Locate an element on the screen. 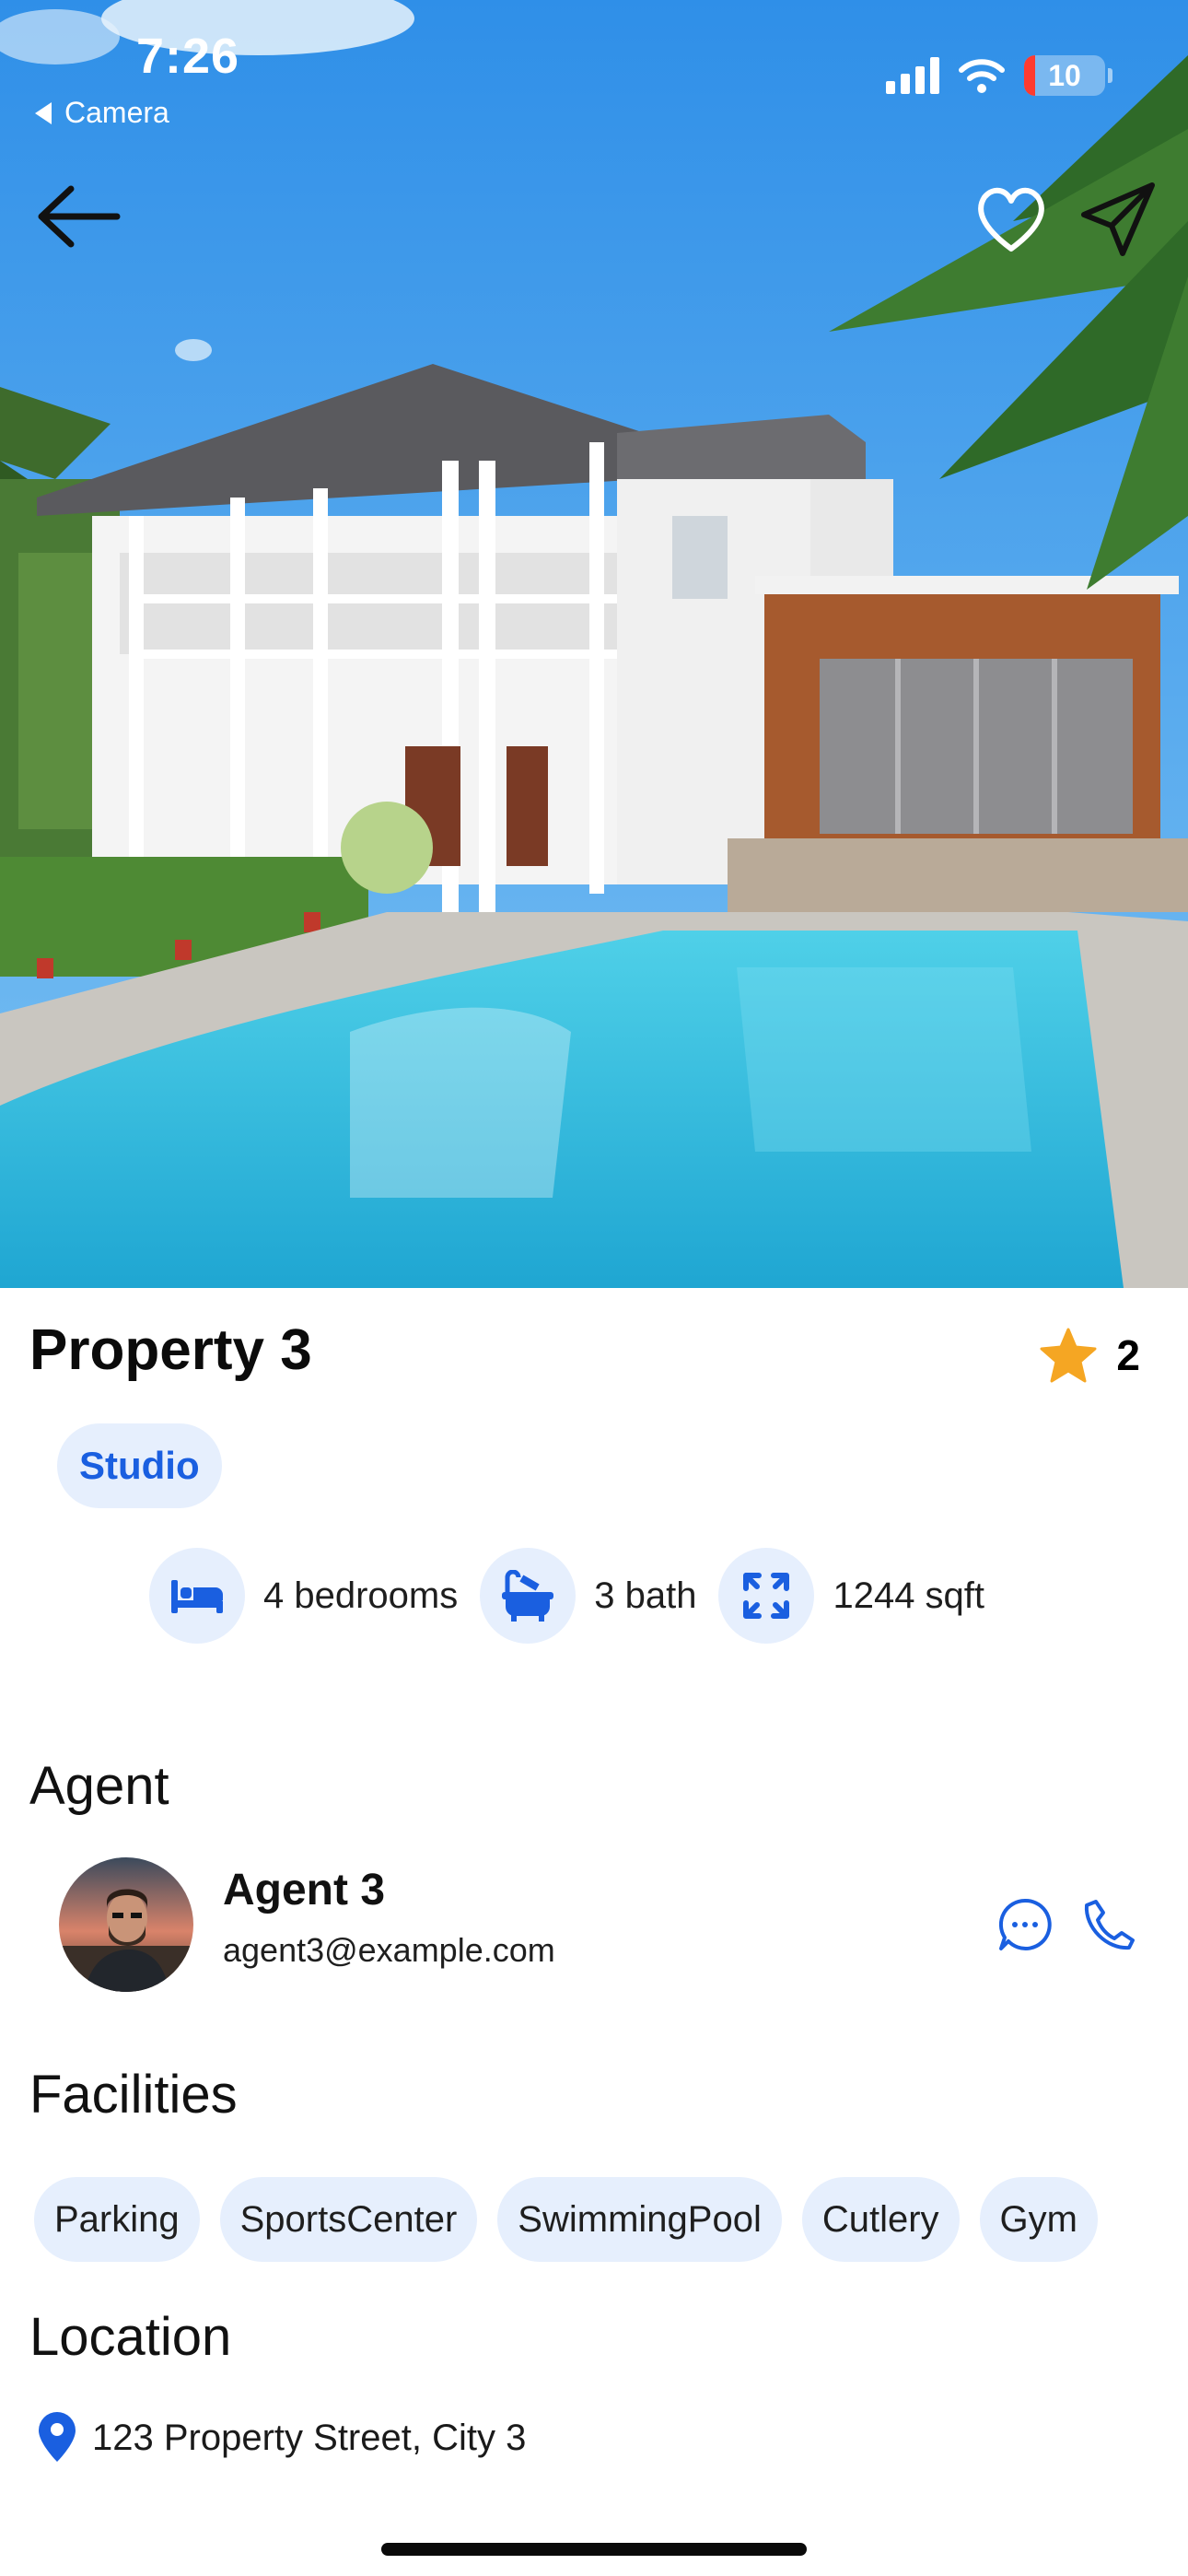 The height and width of the screenshot is (2576, 1188). battery-level: 10 is located at coordinates (1064, 75).